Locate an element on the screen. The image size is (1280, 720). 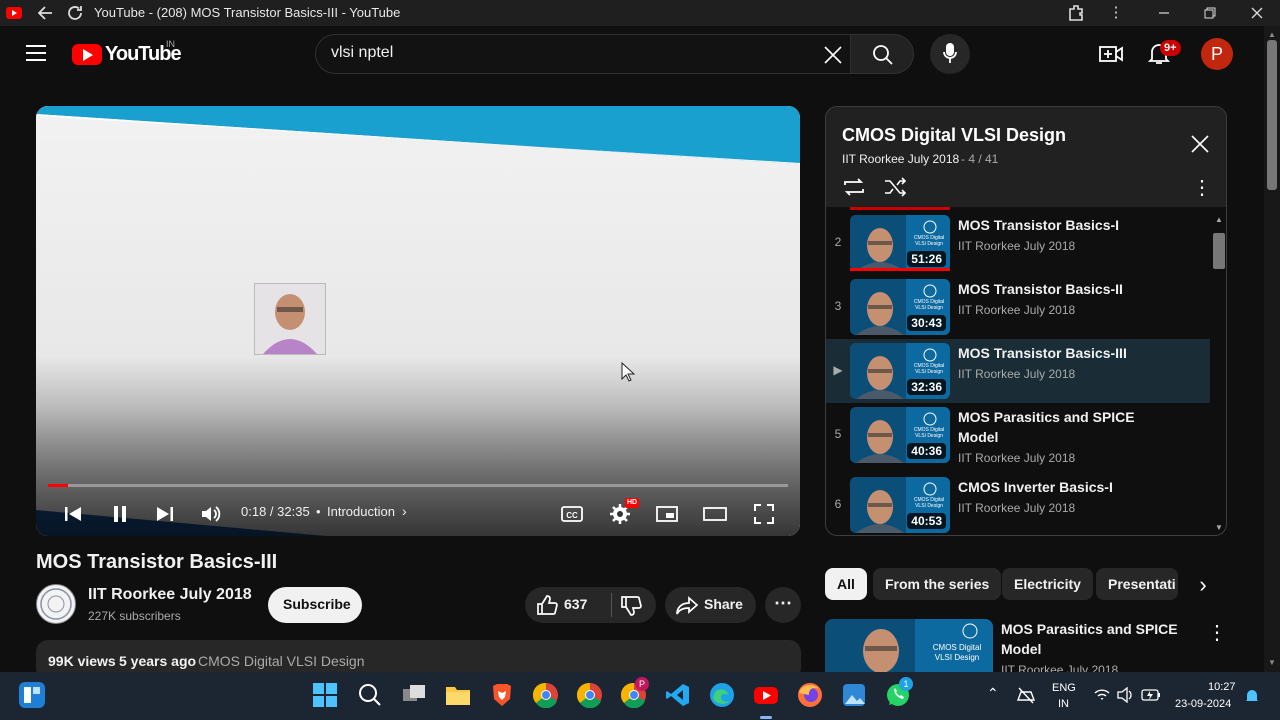
photos-app-icon is located at coordinates (854, 695).